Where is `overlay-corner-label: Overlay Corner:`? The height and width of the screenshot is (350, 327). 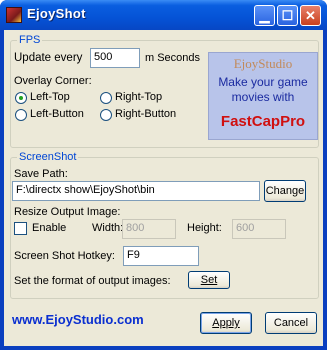 overlay-corner-label: Overlay Corner: is located at coordinates (53, 81).